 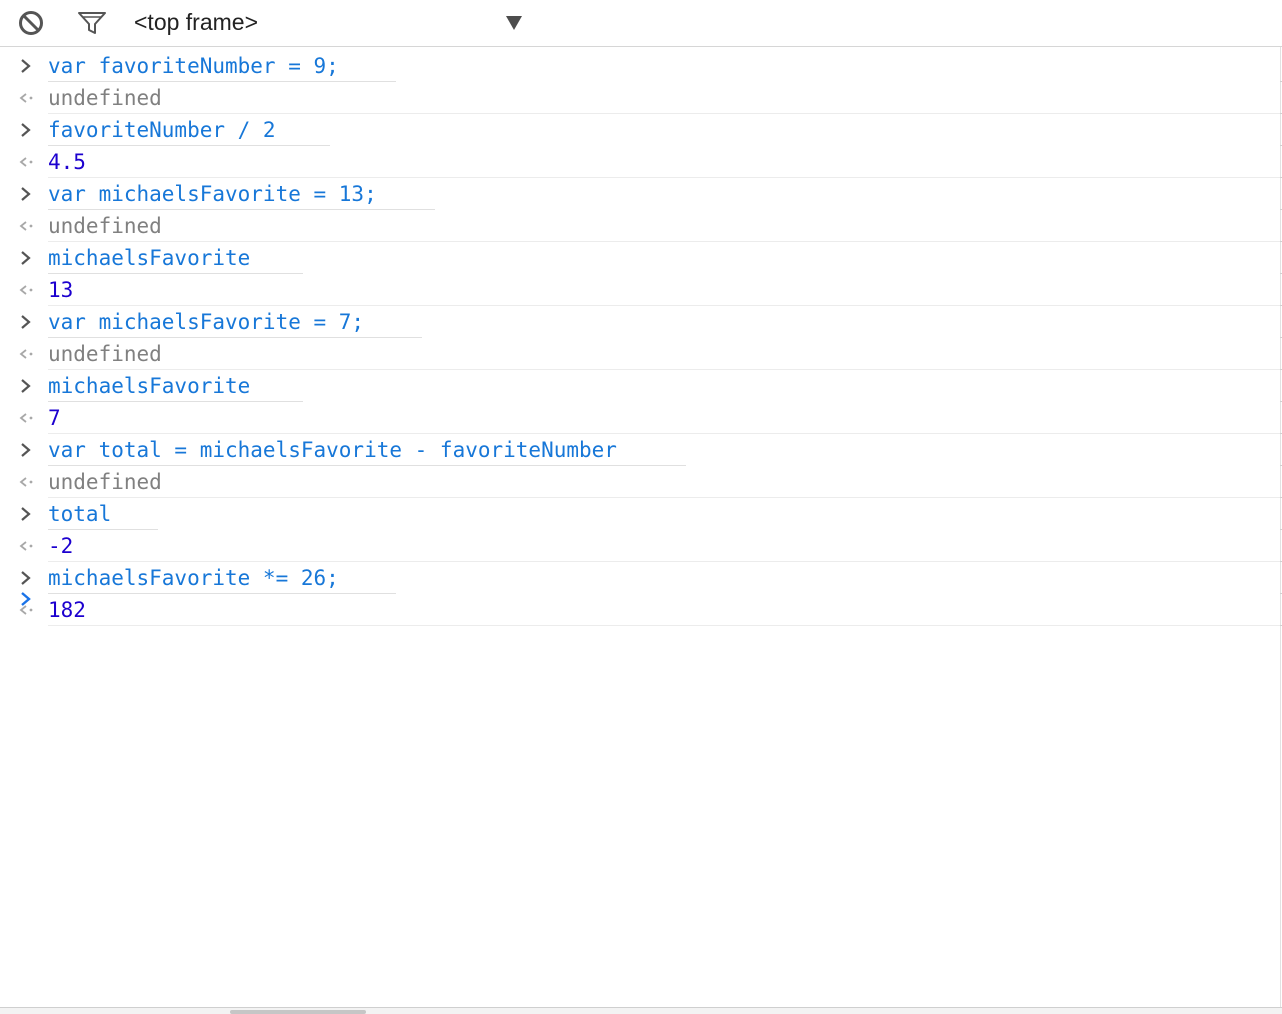 I want to click on frame-selector-label: <top frame>, so click(x=196, y=21).